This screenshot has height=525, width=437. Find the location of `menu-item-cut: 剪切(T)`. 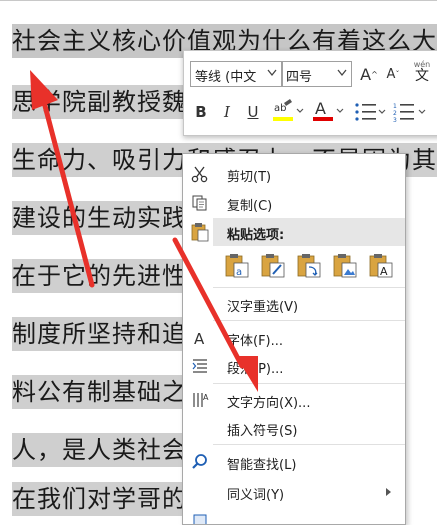

menu-item-cut: 剪切(T) is located at coordinates (294, 174).